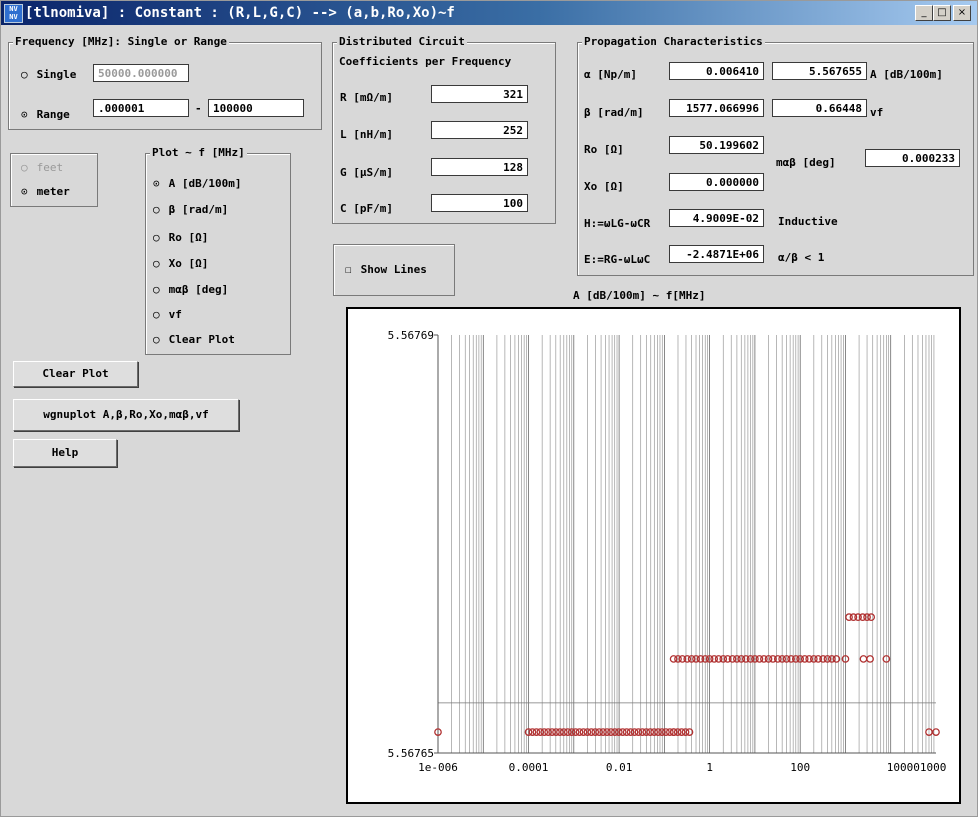 The width and height of the screenshot is (978, 817). What do you see at coordinates (716, 145) in the screenshot?
I see `ro-output: 50.199602` at bounding box center [716, 145].